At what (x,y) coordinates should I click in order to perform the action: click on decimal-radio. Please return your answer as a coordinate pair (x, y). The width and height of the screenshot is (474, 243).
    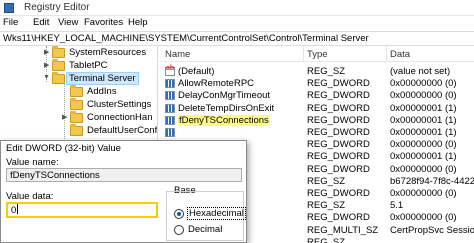
    Looking at the image, I should click on (179, 230).